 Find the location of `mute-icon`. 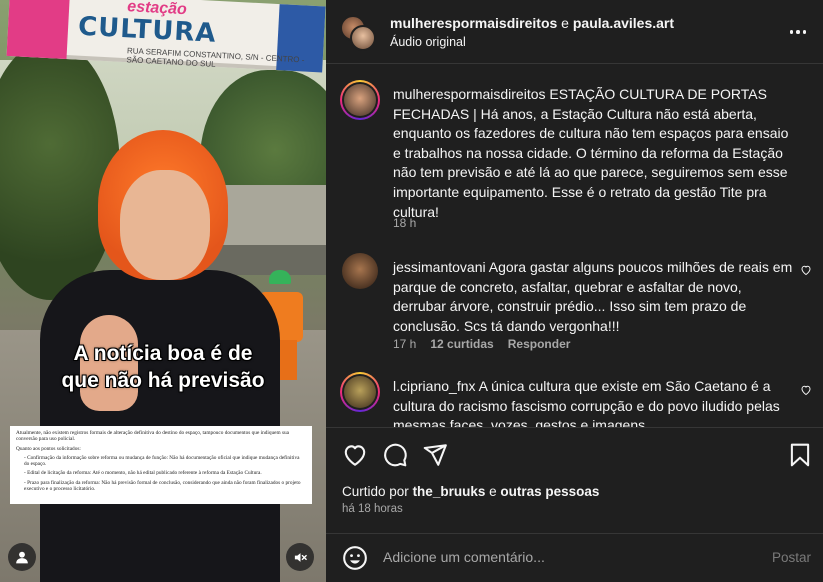

mute-icon is located at coordinates (300, 557).